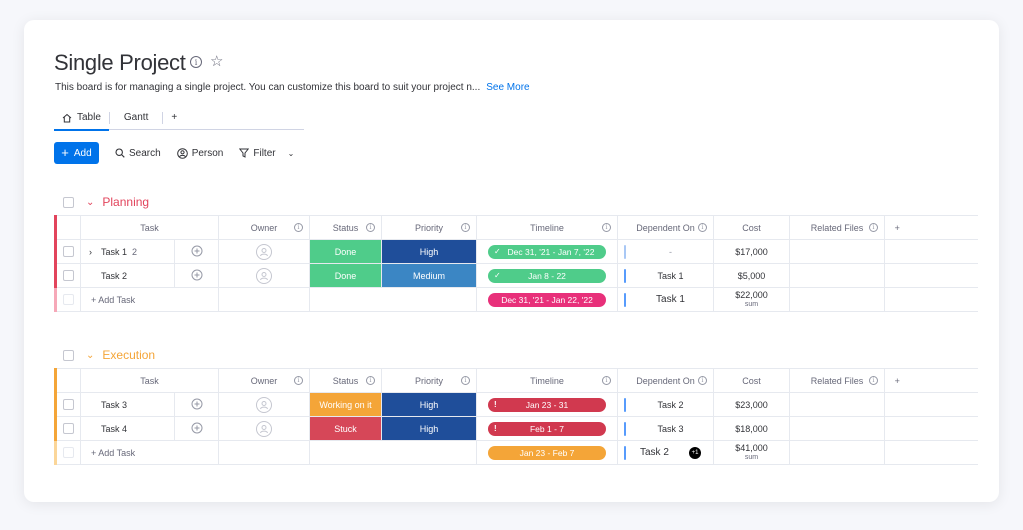 The image size is (1023, 530). What do you see at coordinates (665, 428) in the screenshot?
I see `dependent-cell: Task 3` at bounding box center [665, 428].